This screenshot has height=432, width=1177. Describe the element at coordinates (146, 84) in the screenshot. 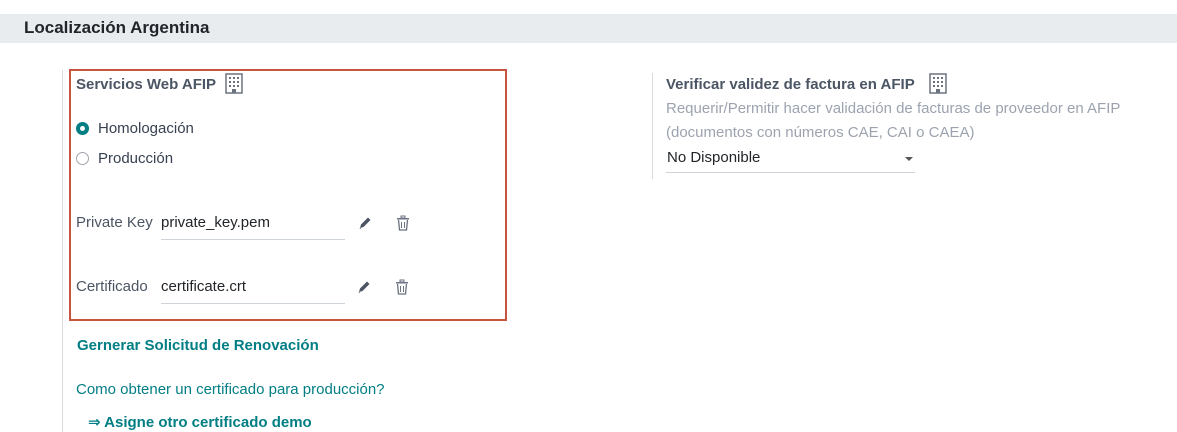

I see `afip-ws-title: Servicios Web AFIP` at that location.